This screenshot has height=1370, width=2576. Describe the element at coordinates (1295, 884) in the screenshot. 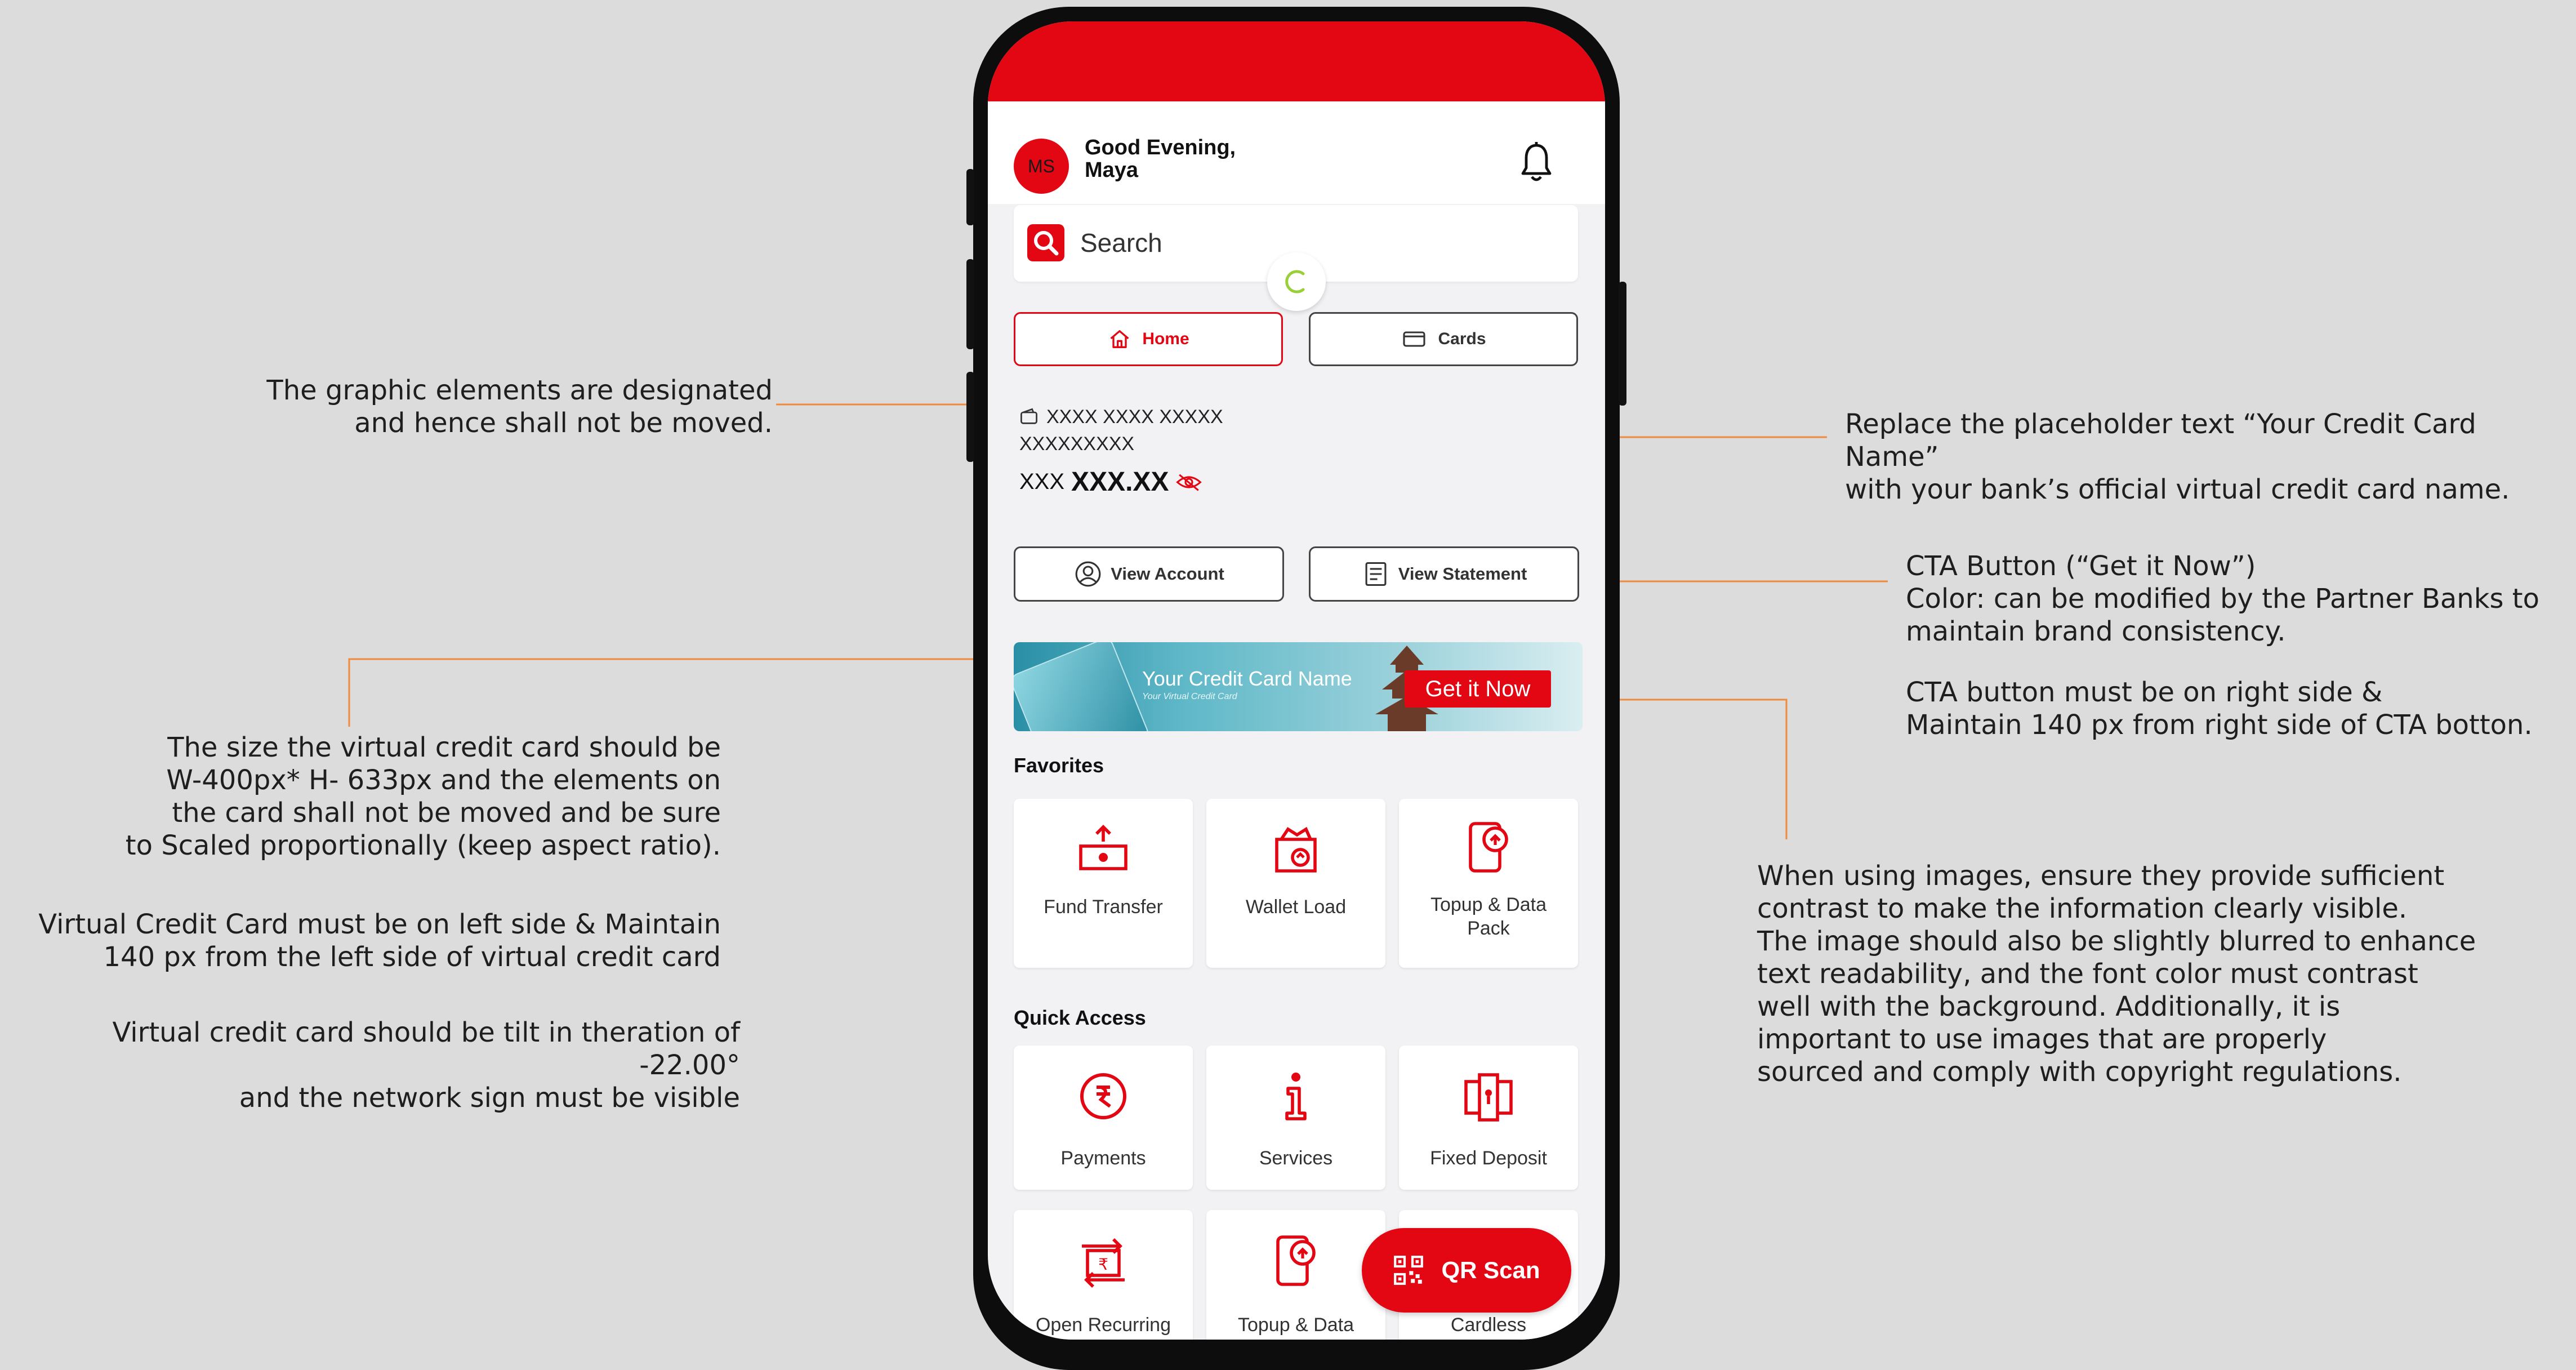

I see `tile-wallet-load: Wallet Load` at that location.